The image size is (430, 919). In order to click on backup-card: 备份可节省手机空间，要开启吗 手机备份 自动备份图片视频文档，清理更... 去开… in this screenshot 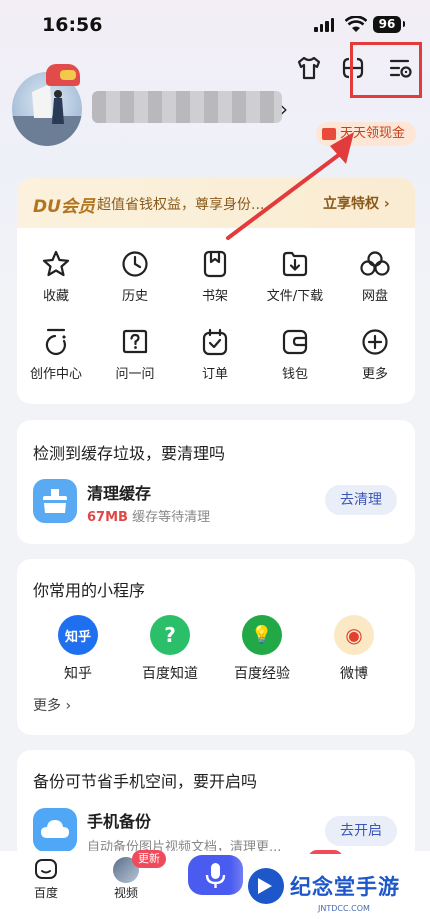, I will do `click(216, 805)`.